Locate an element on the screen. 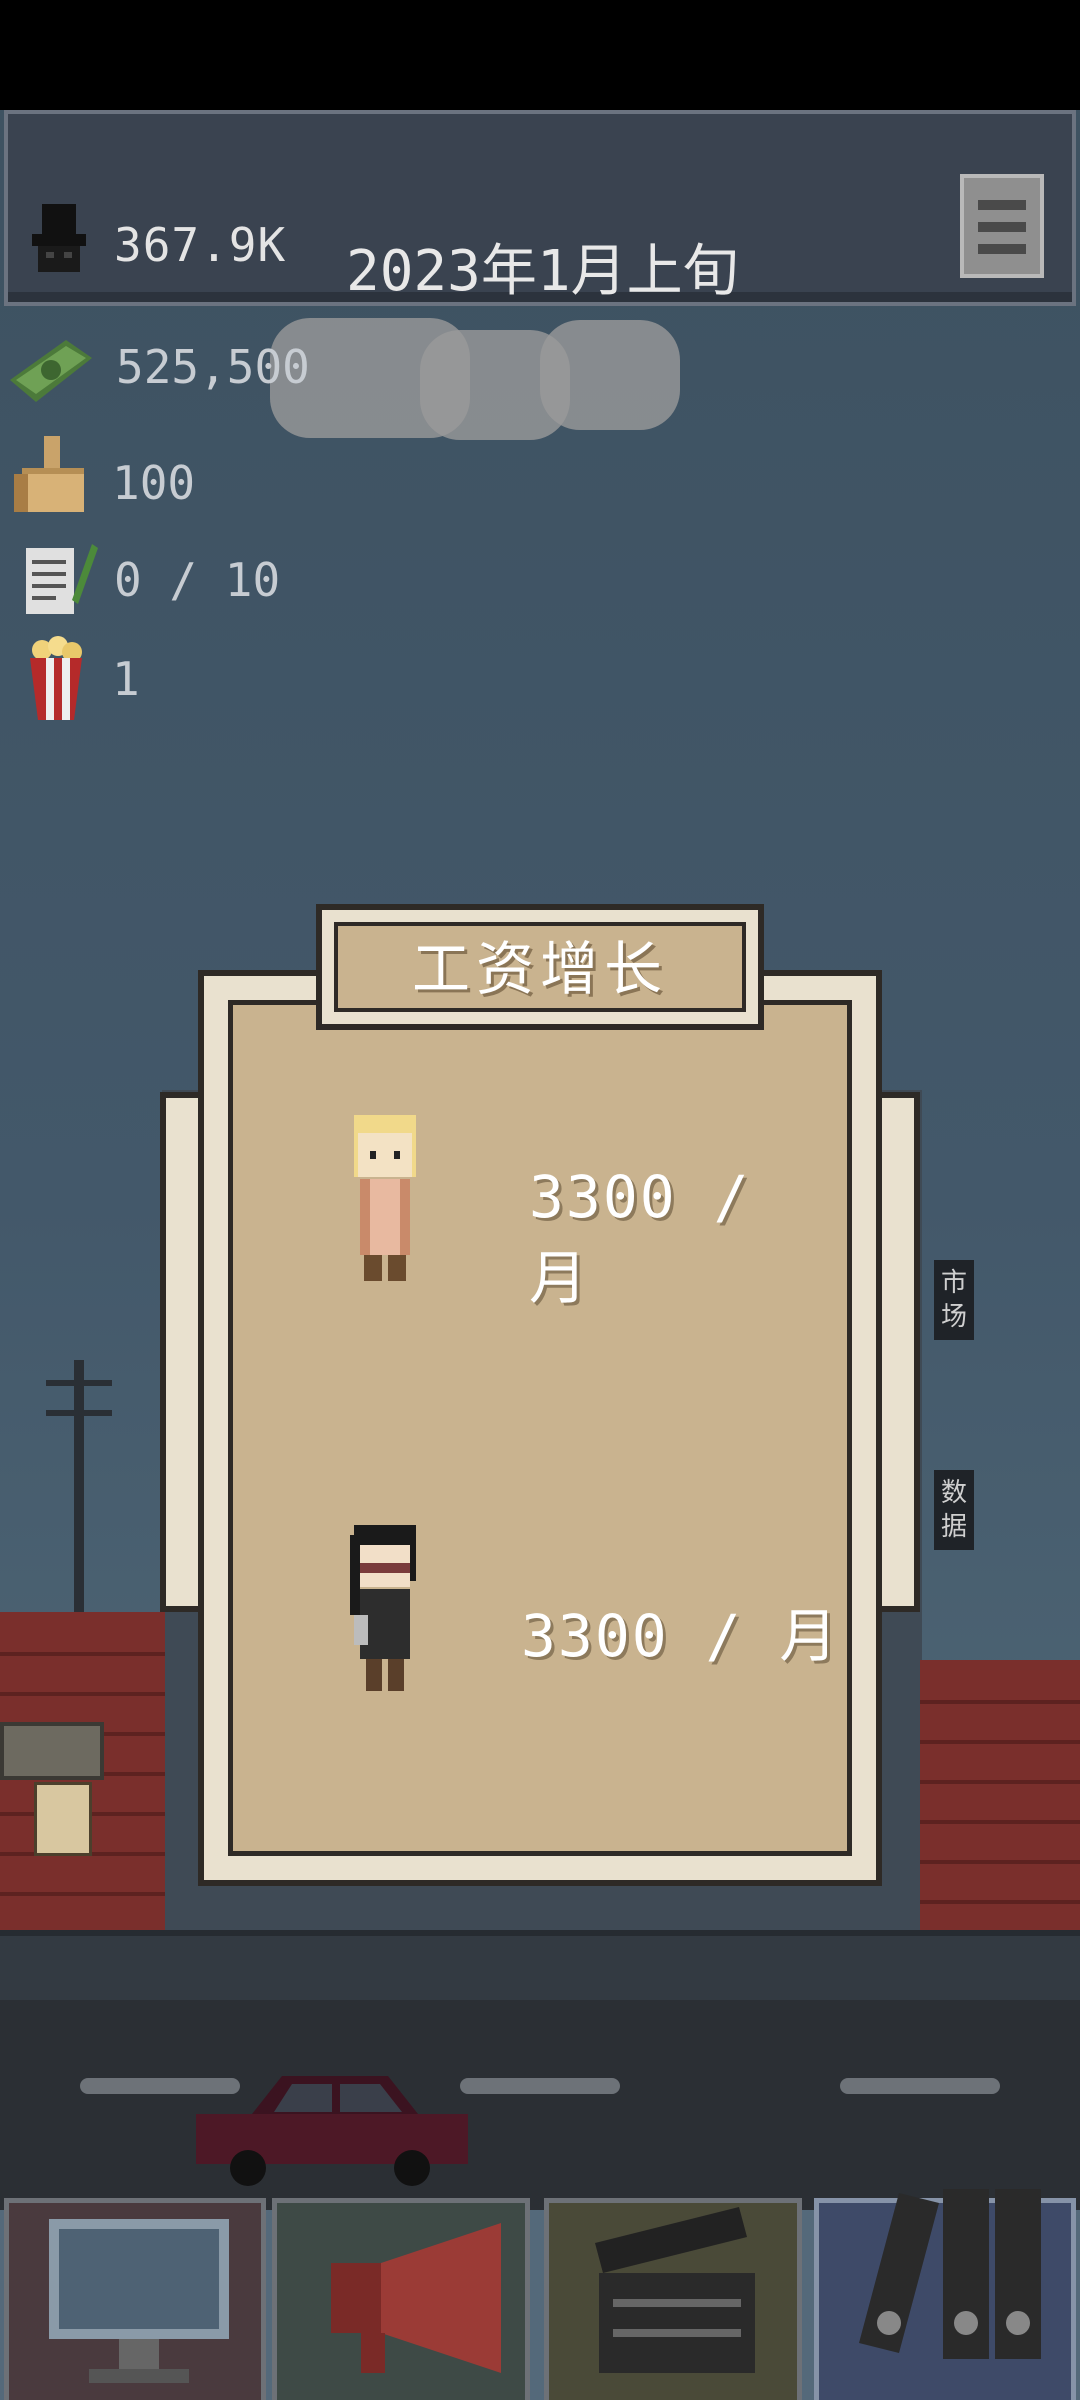 This screenshot has height=2400, width=1080. market-tab: 市场 is located at coordinates (954, 1300).